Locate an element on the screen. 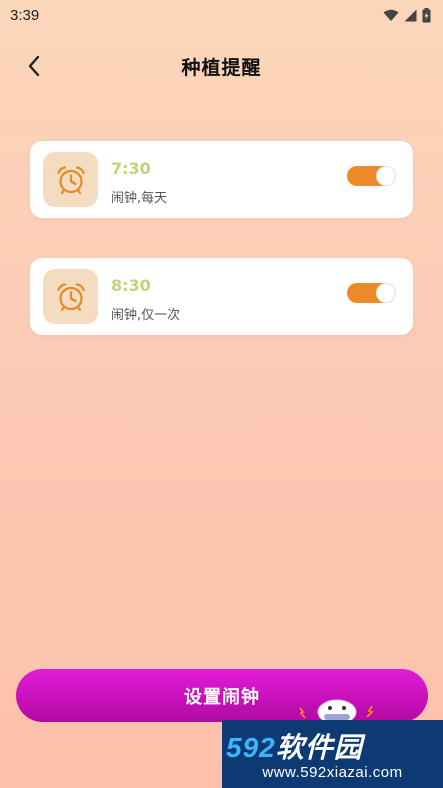 The image size is (443, 788). status-icons is located at coordinates (407, 15).